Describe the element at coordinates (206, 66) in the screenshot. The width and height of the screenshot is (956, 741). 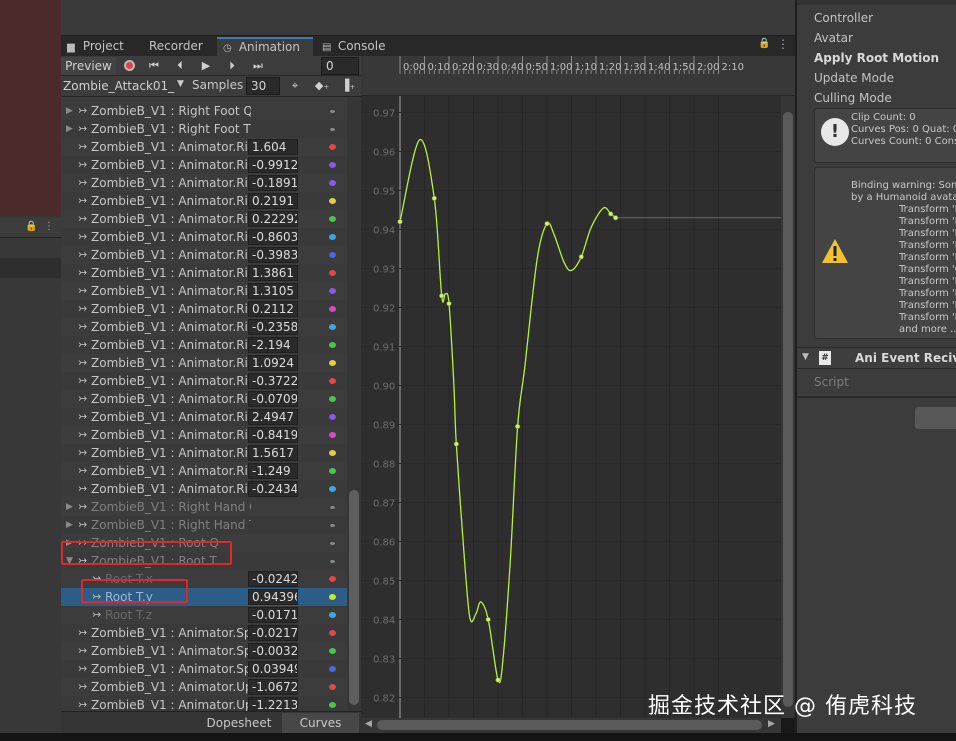
I see `play-button: ▶` at that location.